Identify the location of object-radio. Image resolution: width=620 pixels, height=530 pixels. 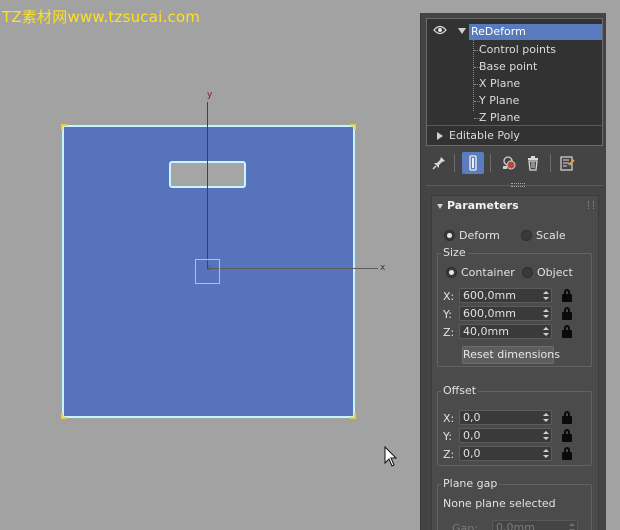
(527, 272).